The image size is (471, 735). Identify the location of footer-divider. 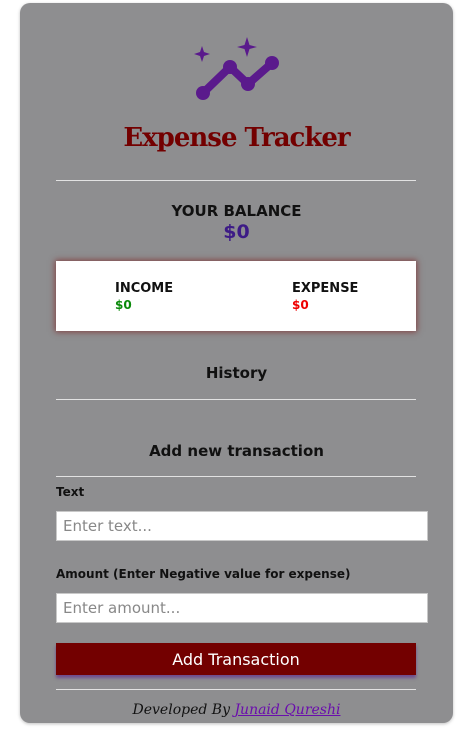
(236, 689).